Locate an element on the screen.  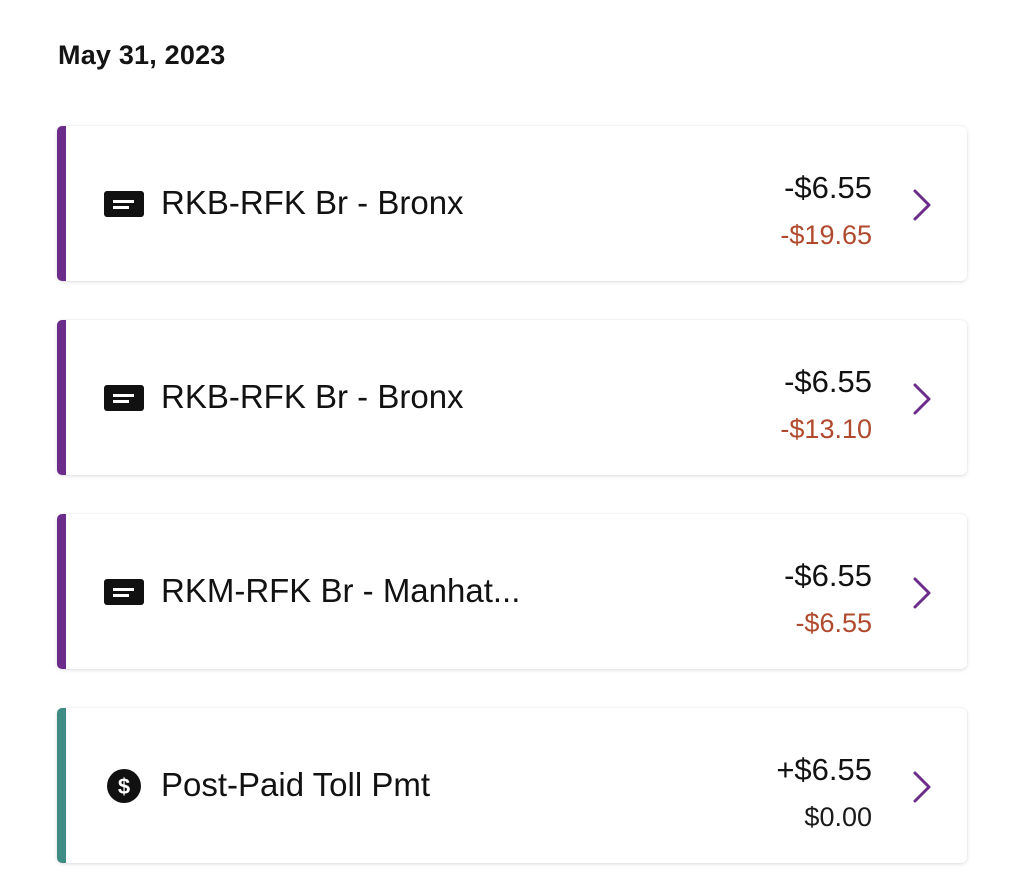
dollar-circle-icon: $ is located at coordinates (124, 786).